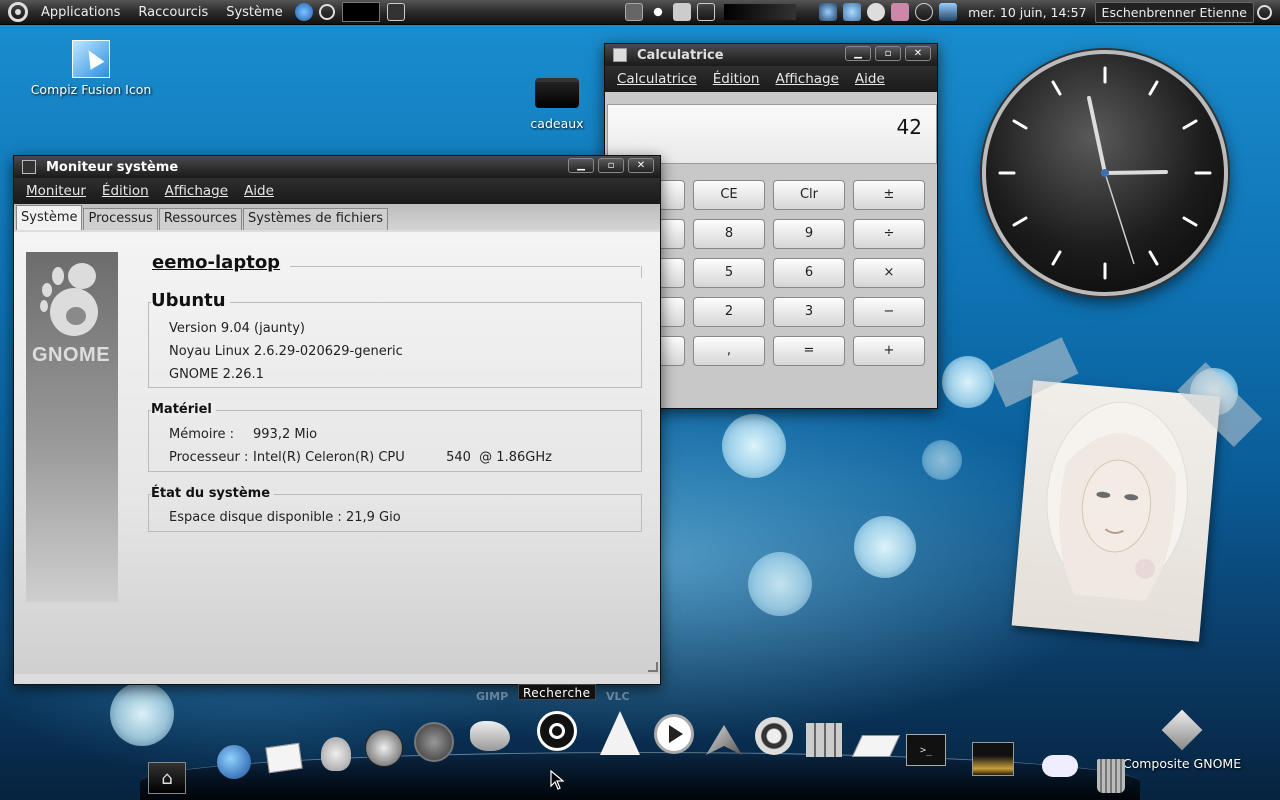  Describe the element at coordinates (876, 746) in the screenshot. I see `text-editor-icon` at that location.